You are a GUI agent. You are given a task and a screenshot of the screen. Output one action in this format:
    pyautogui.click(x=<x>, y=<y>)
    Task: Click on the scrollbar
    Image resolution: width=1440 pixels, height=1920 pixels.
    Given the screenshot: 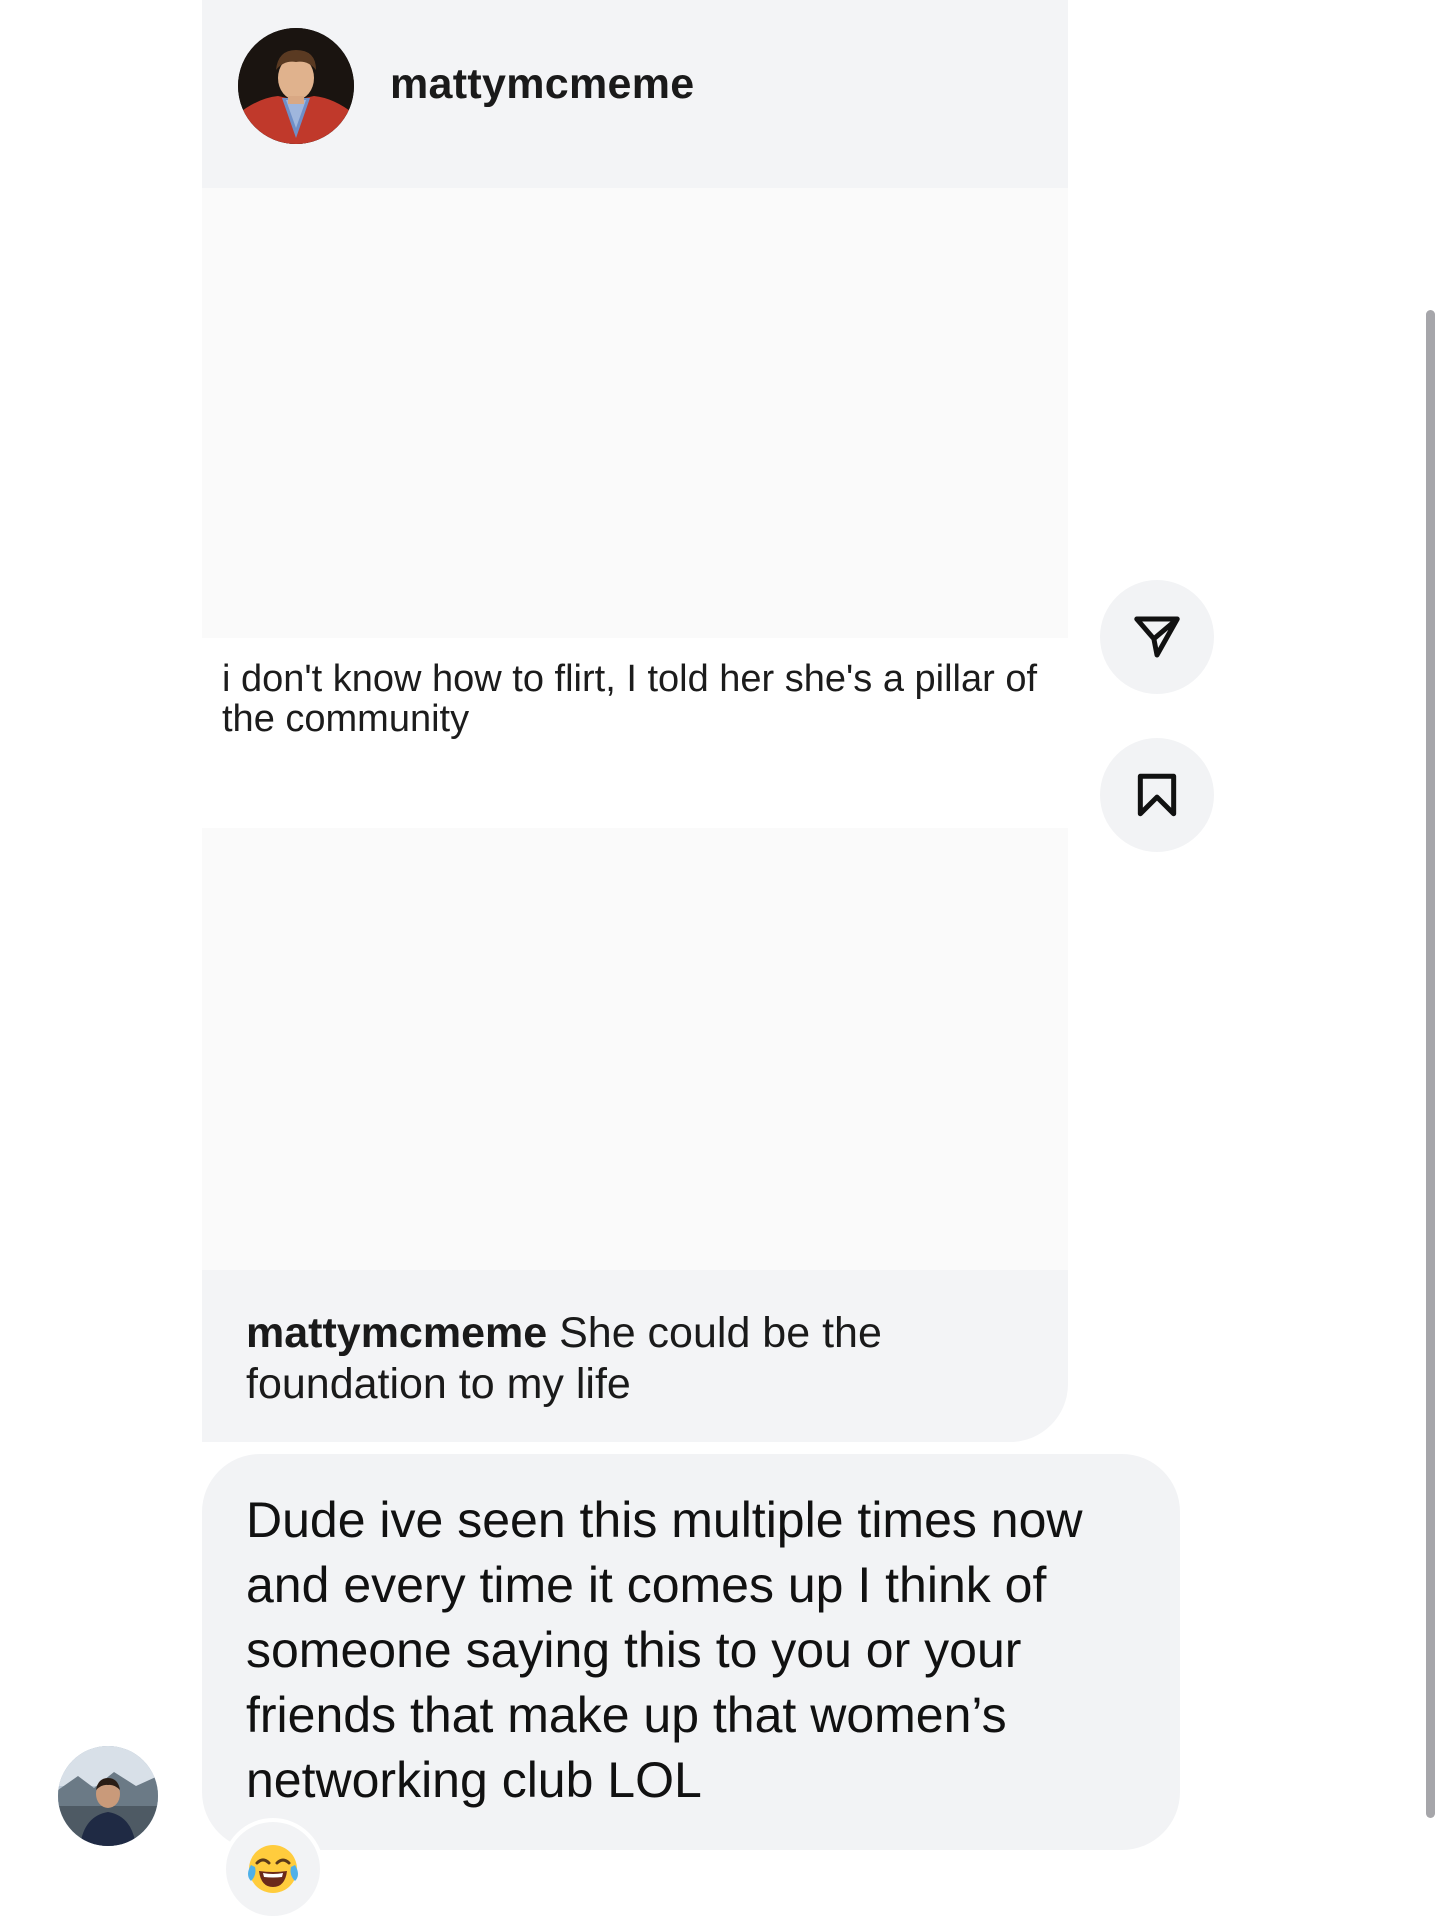 What is the action you would take?
    pyautogui.click(x=1430, y=1064)
    